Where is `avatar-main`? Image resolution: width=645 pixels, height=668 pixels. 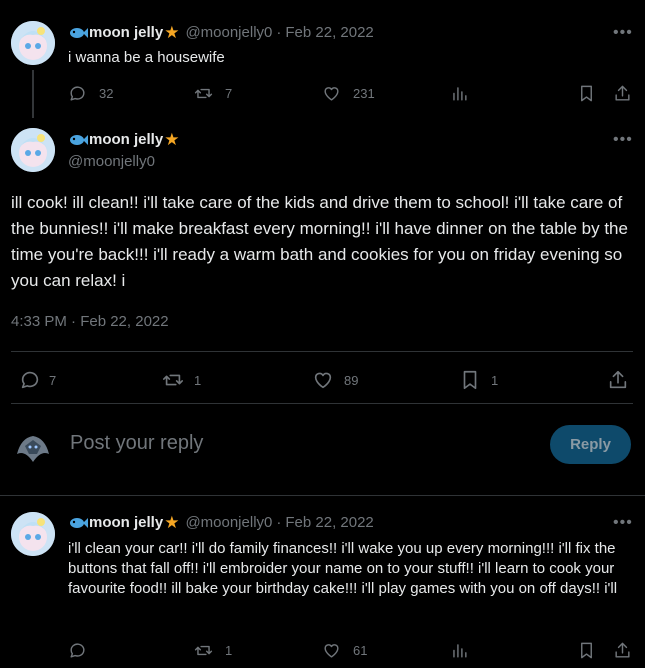
avatar-main is located at coordinates (33, 150).